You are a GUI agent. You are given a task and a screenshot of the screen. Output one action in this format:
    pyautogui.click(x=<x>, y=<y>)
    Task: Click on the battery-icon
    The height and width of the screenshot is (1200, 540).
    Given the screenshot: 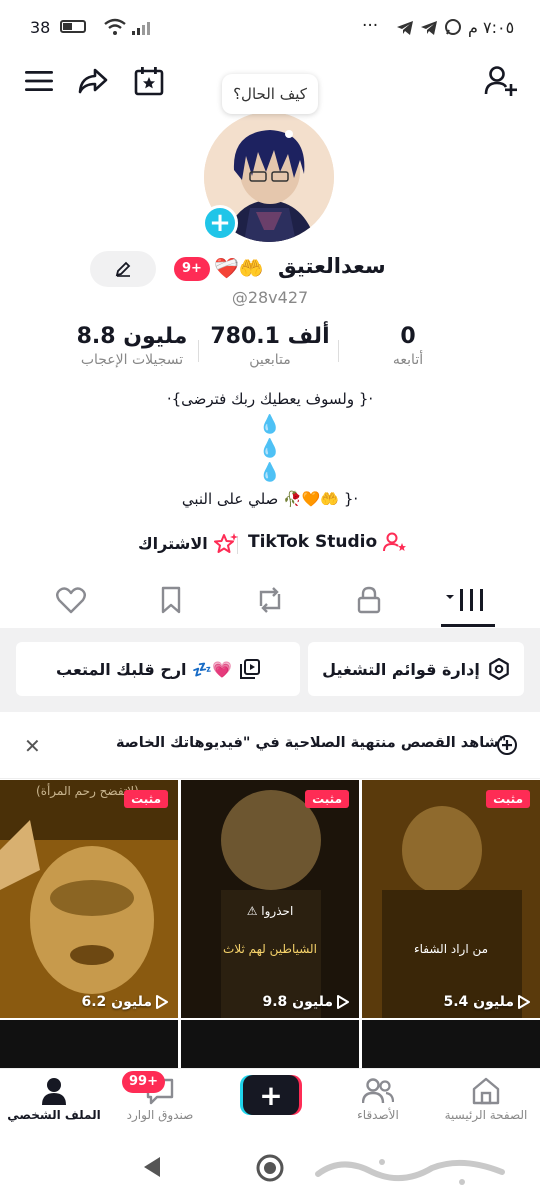 What is the action you would take?
    pyautogui.click(x=73, y=26)
    